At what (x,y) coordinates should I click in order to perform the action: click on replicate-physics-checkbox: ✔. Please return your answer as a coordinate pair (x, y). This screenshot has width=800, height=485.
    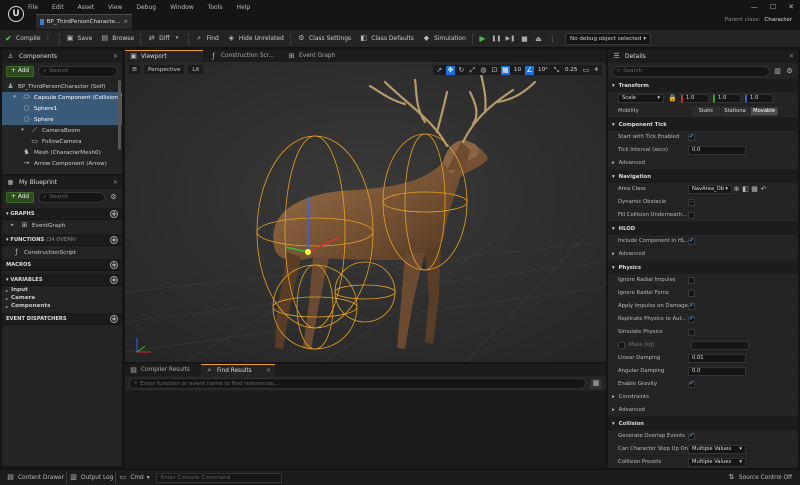
    Looking at the image, I should click on (691, 319).